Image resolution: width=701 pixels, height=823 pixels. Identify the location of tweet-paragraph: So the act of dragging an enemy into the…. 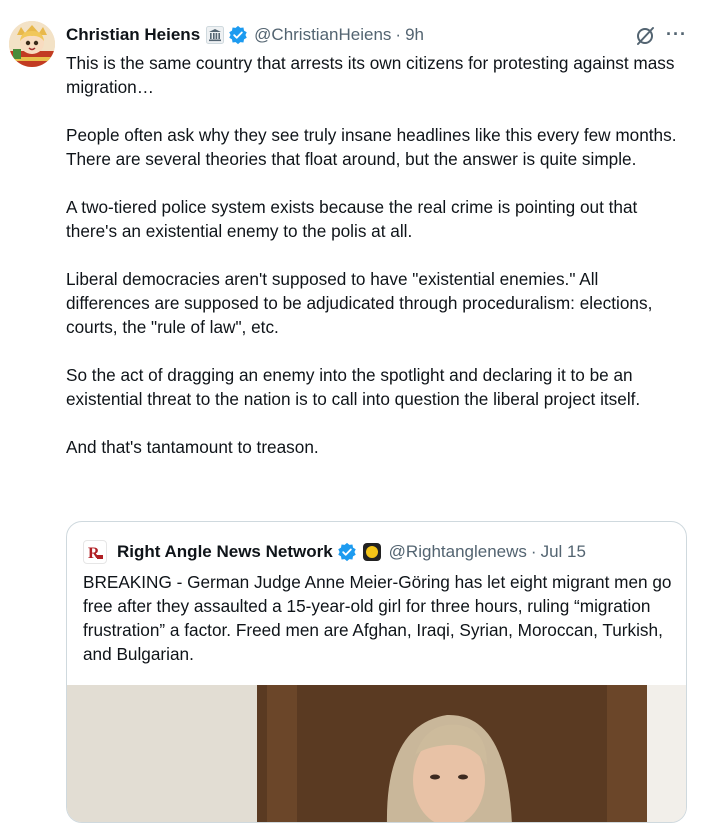
(353, 387).